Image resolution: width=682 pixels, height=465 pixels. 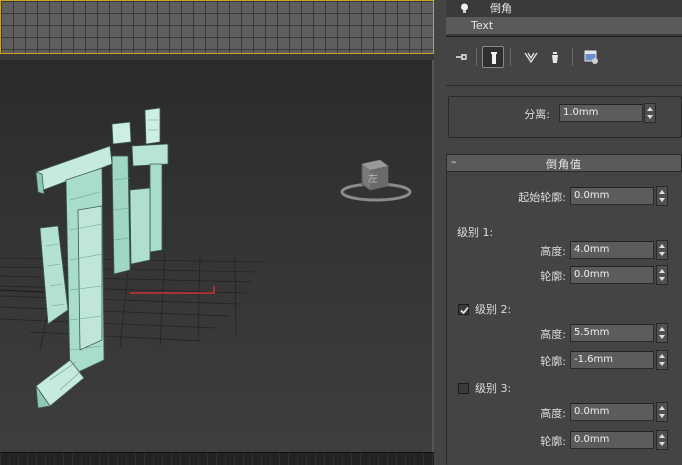 I want to click on level3-outline-field: 0.0mm, so click(x=612, y=440).